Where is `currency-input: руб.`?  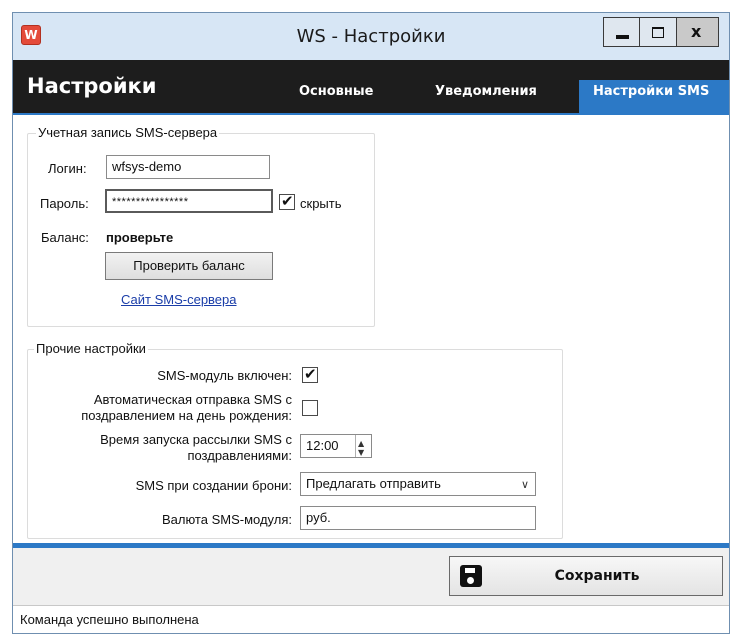 currency-input: руб. is located at coordinates (418, 518).